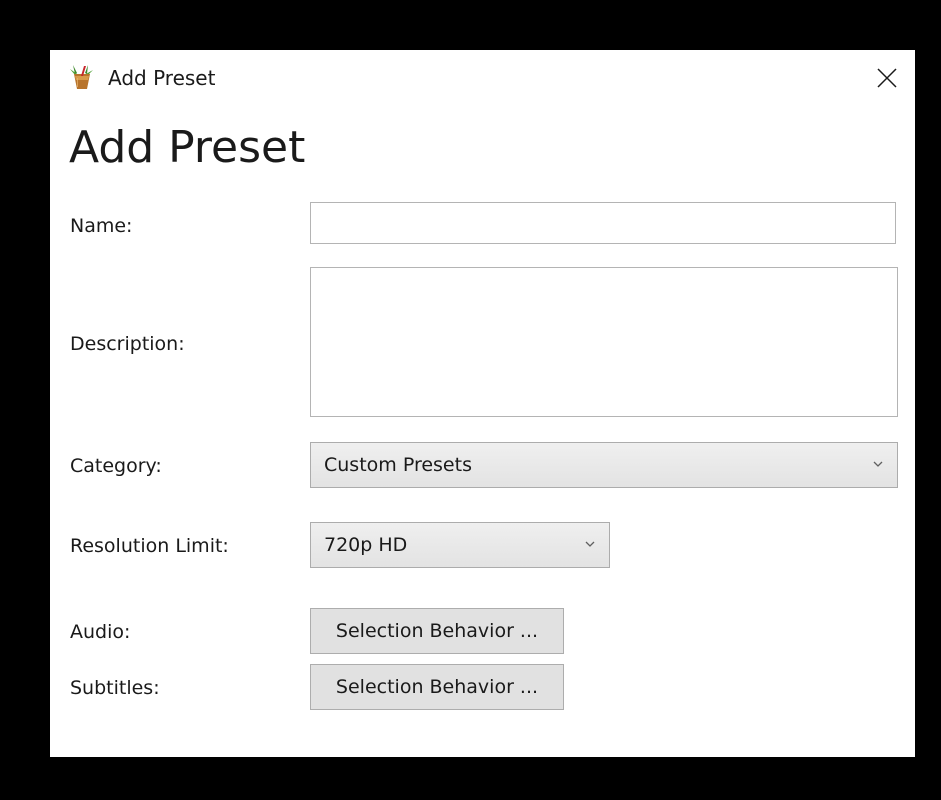 This screenshot has height=800, width=941. I want to click on description-input, so click(604, 342).